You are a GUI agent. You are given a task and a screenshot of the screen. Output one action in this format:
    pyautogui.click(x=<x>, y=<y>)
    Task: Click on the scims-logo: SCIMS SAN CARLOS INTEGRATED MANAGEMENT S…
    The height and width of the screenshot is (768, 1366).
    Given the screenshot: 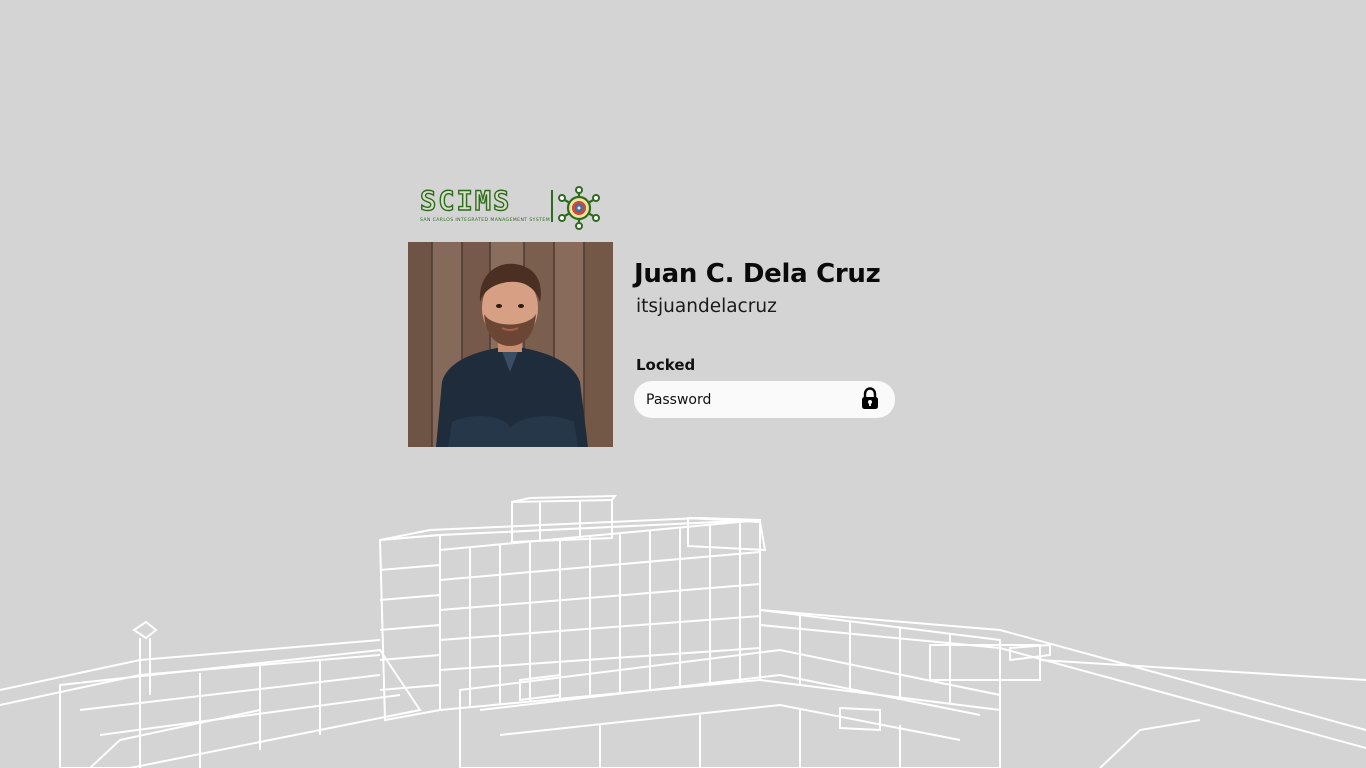 What is the action you would take?
    pyautogui.click(x=510, y=209)
    